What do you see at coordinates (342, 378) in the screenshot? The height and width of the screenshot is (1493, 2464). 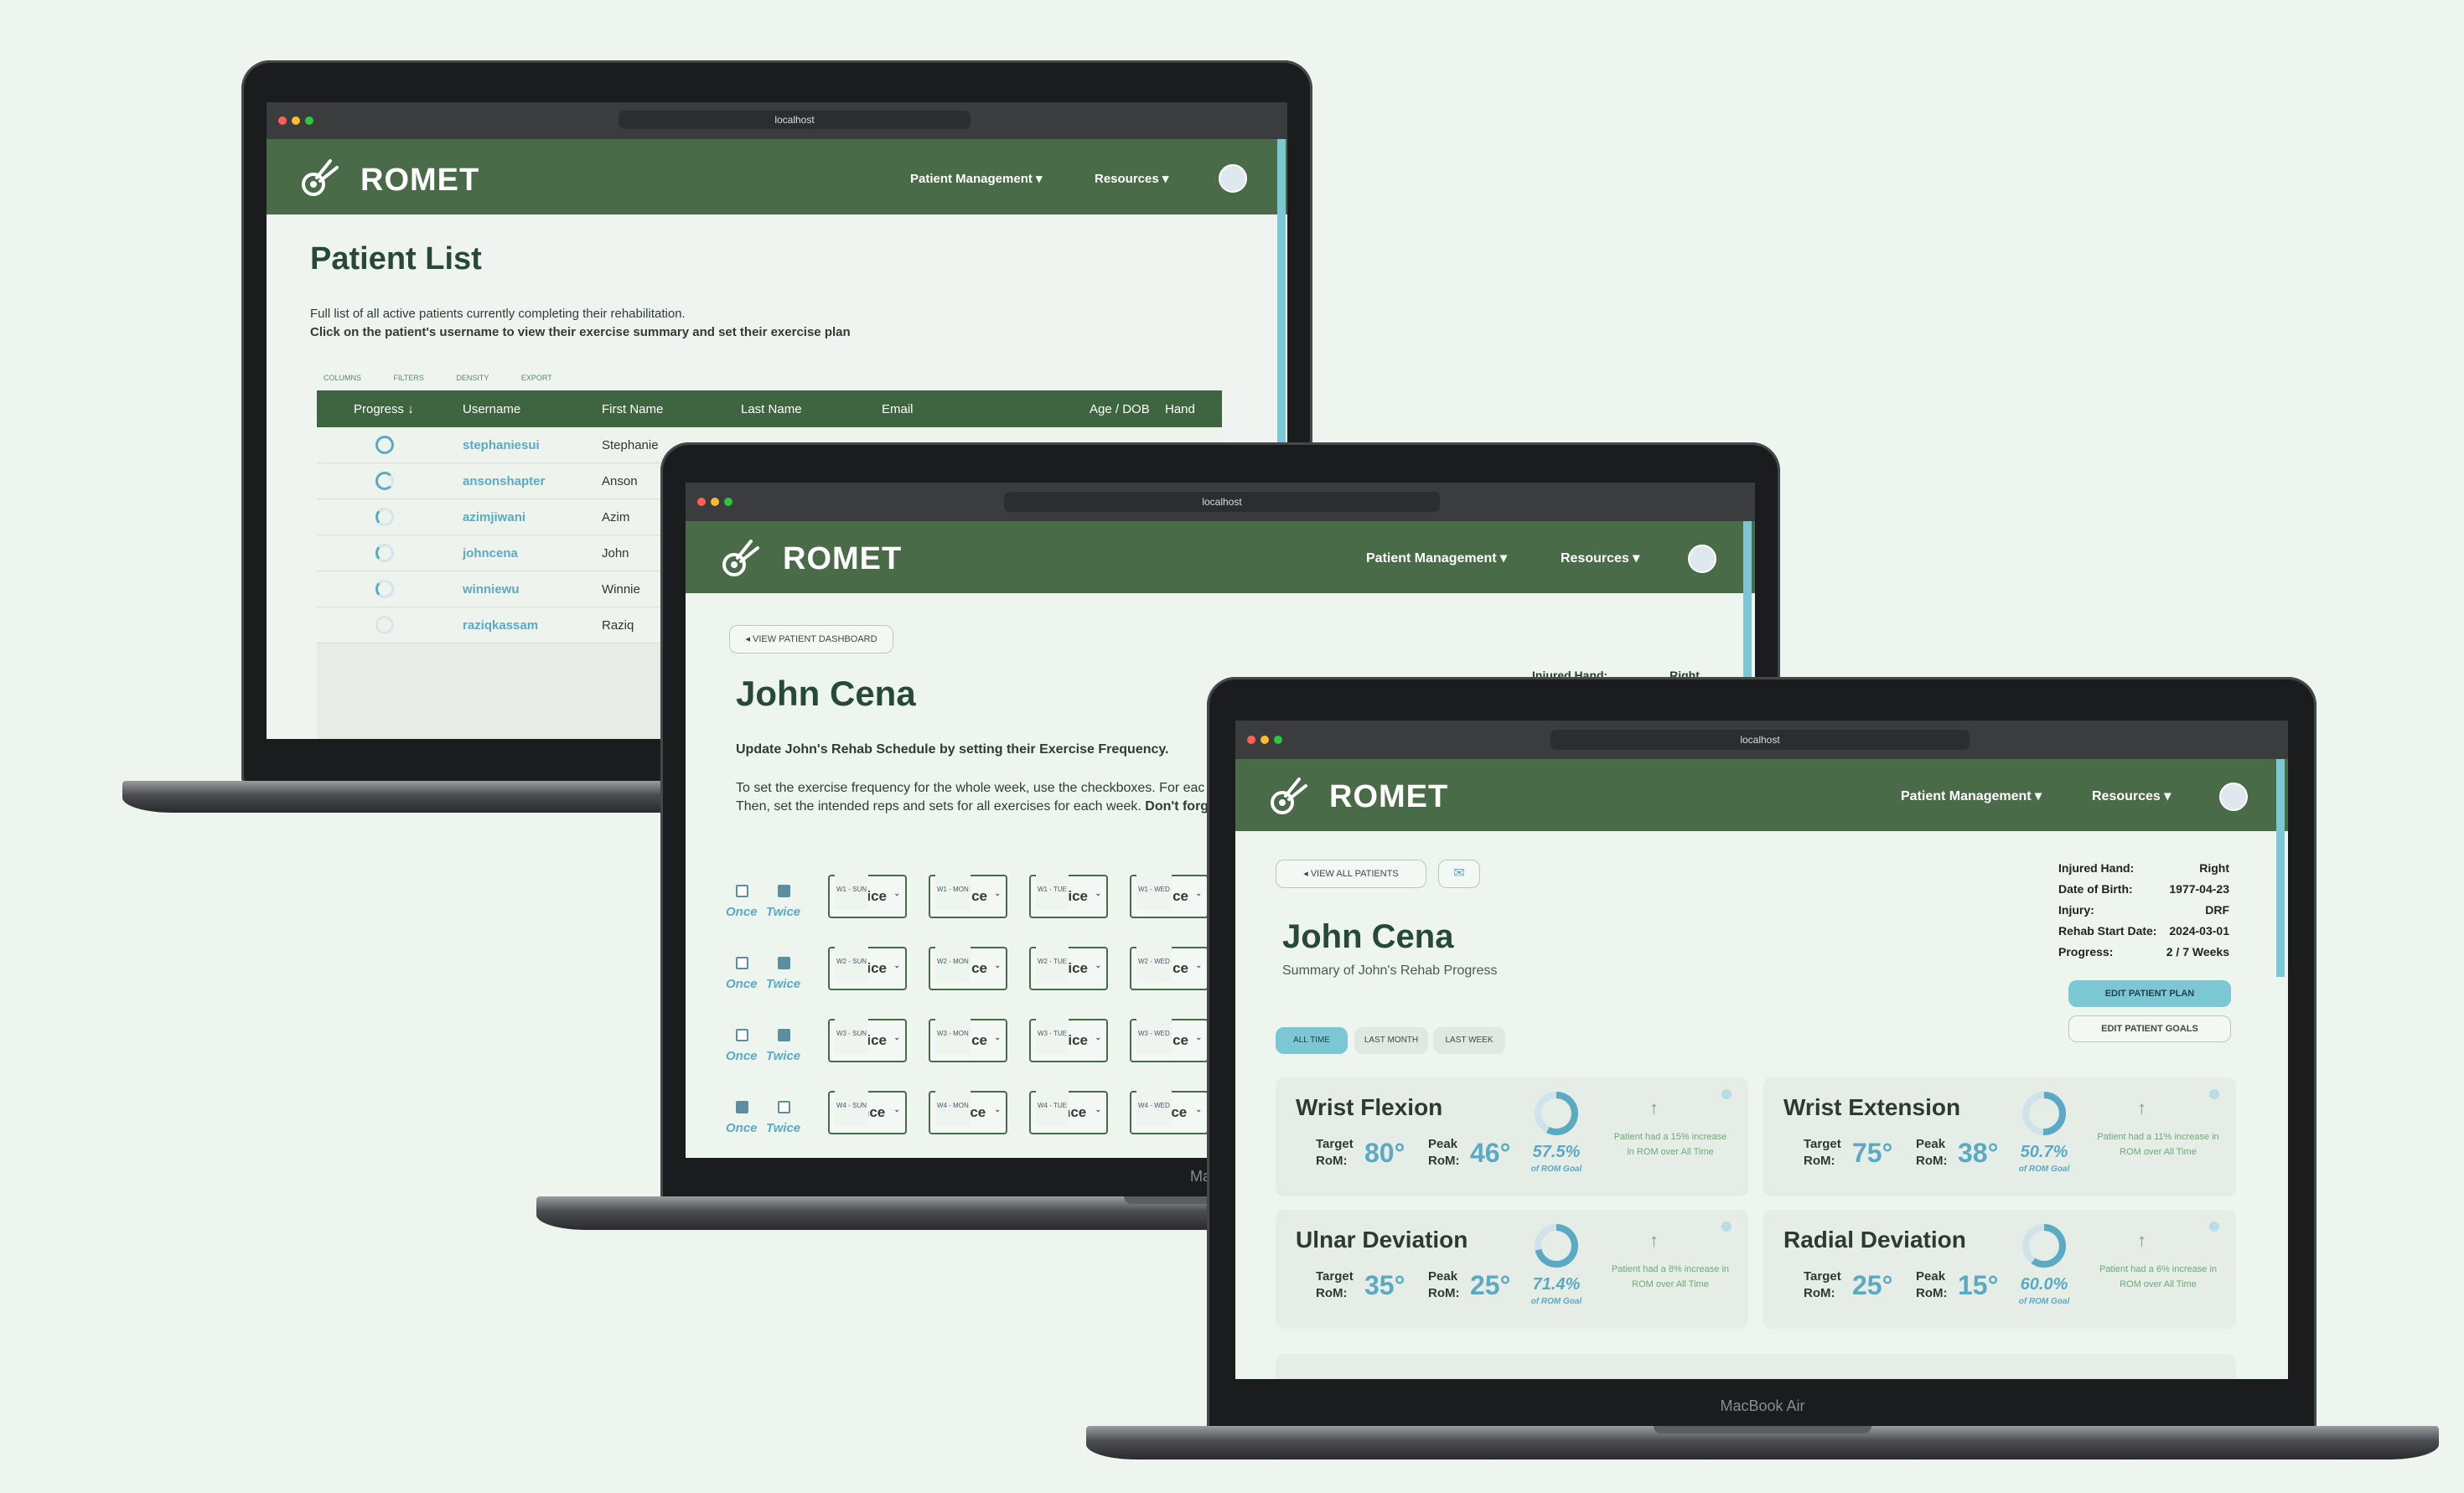 I see `toolbar-columns: COLUMNS` at bounding box center [342, 378].